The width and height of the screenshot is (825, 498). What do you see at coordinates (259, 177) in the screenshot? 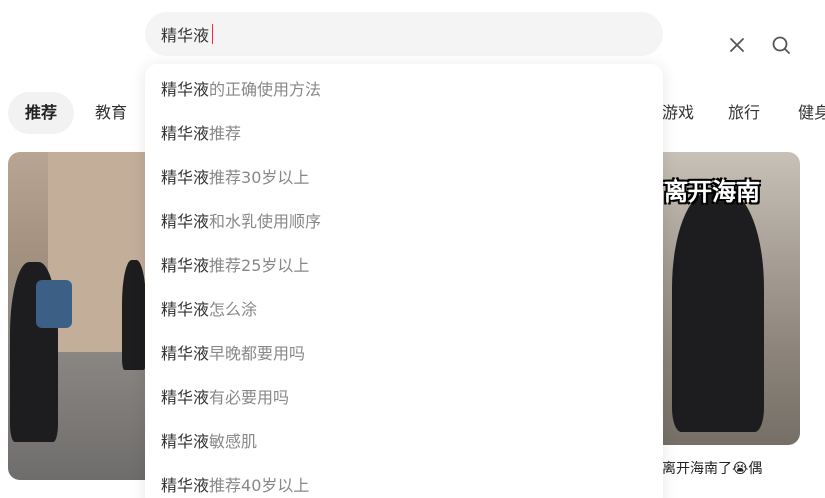
I see `suggestion-rest: 推荐30岁以上` at bounding box center [259, 177].